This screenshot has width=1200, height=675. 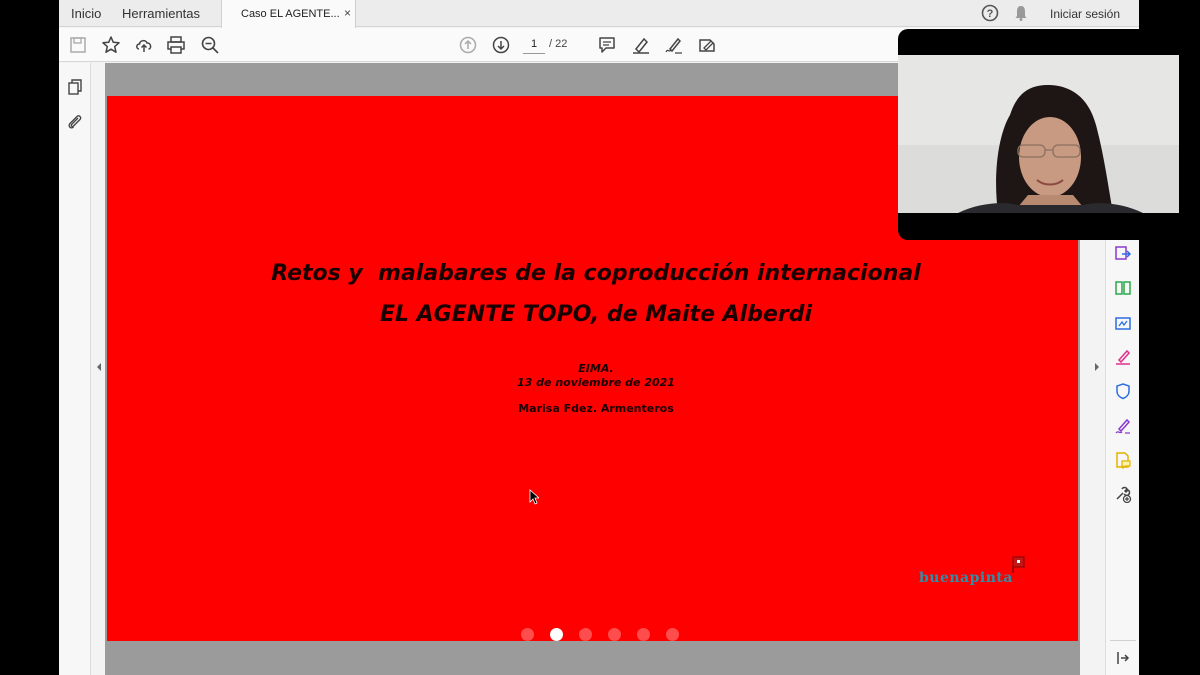 I want to click on tab-home: Inicio, so click(x=86, y=13).